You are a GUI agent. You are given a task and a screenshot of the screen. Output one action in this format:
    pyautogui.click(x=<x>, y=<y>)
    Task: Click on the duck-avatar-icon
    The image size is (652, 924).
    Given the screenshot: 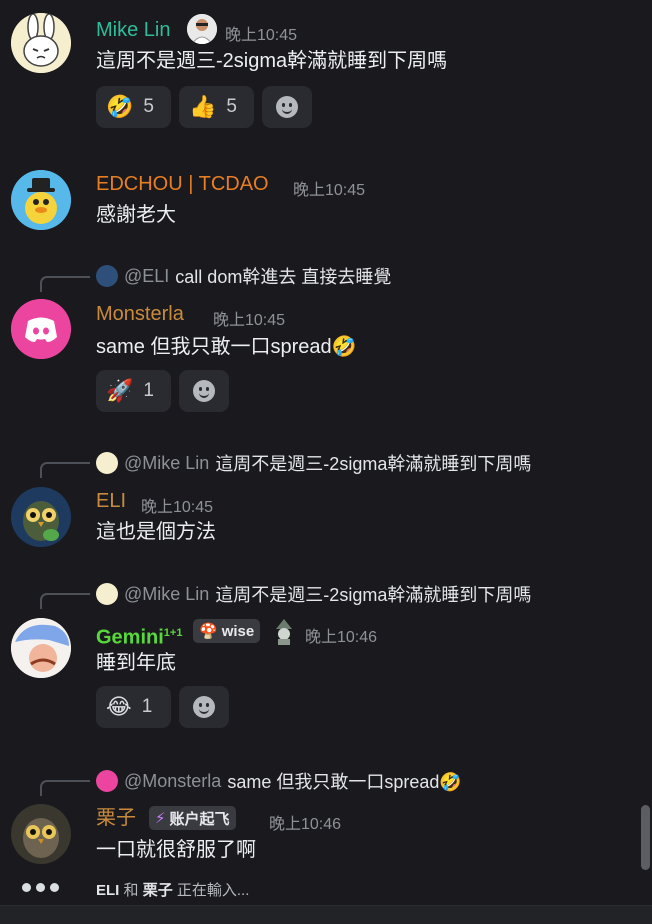 What is the action you would take?
    pyautogui.click(x=41, y=200)
    